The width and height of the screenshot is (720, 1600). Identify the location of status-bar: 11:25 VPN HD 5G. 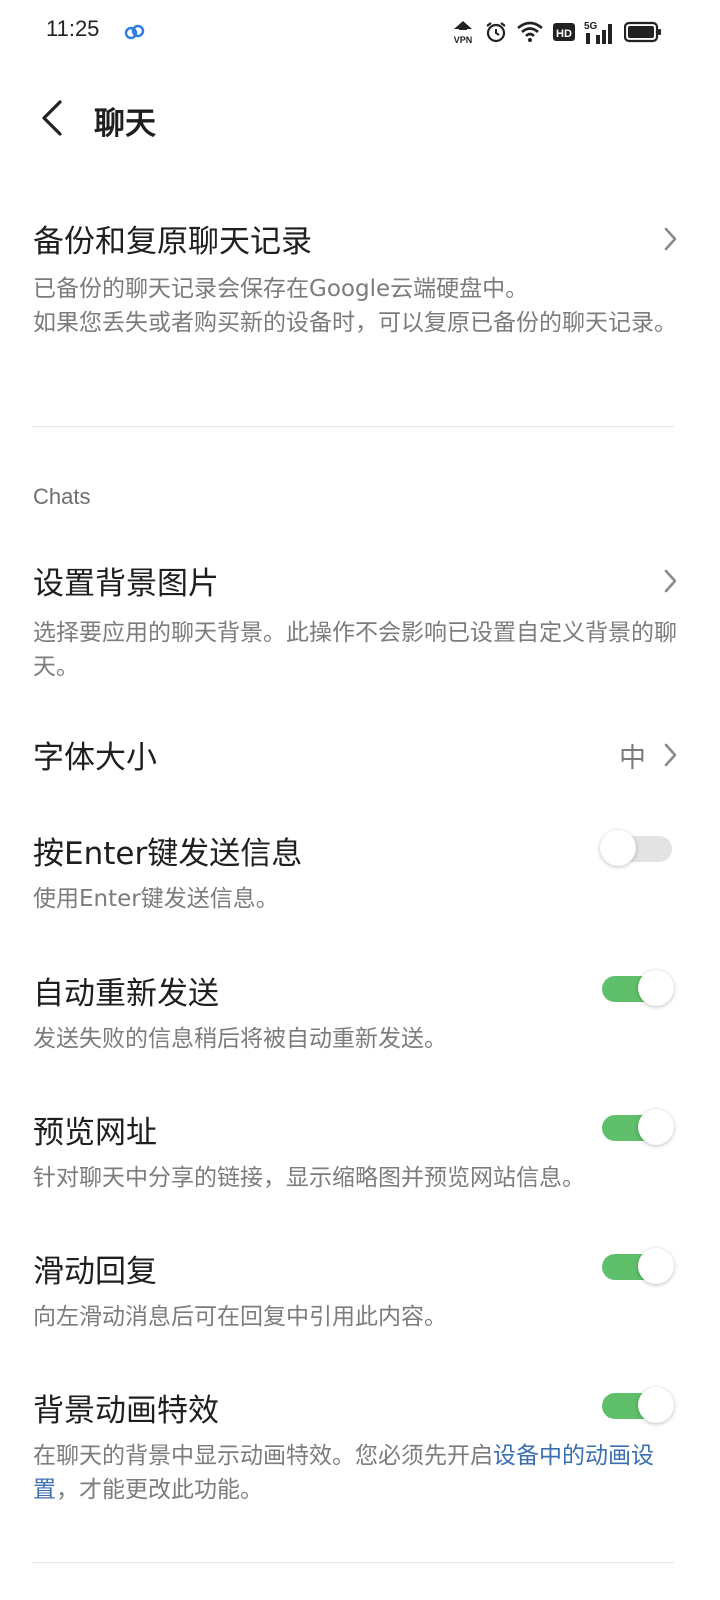
(360, 32).